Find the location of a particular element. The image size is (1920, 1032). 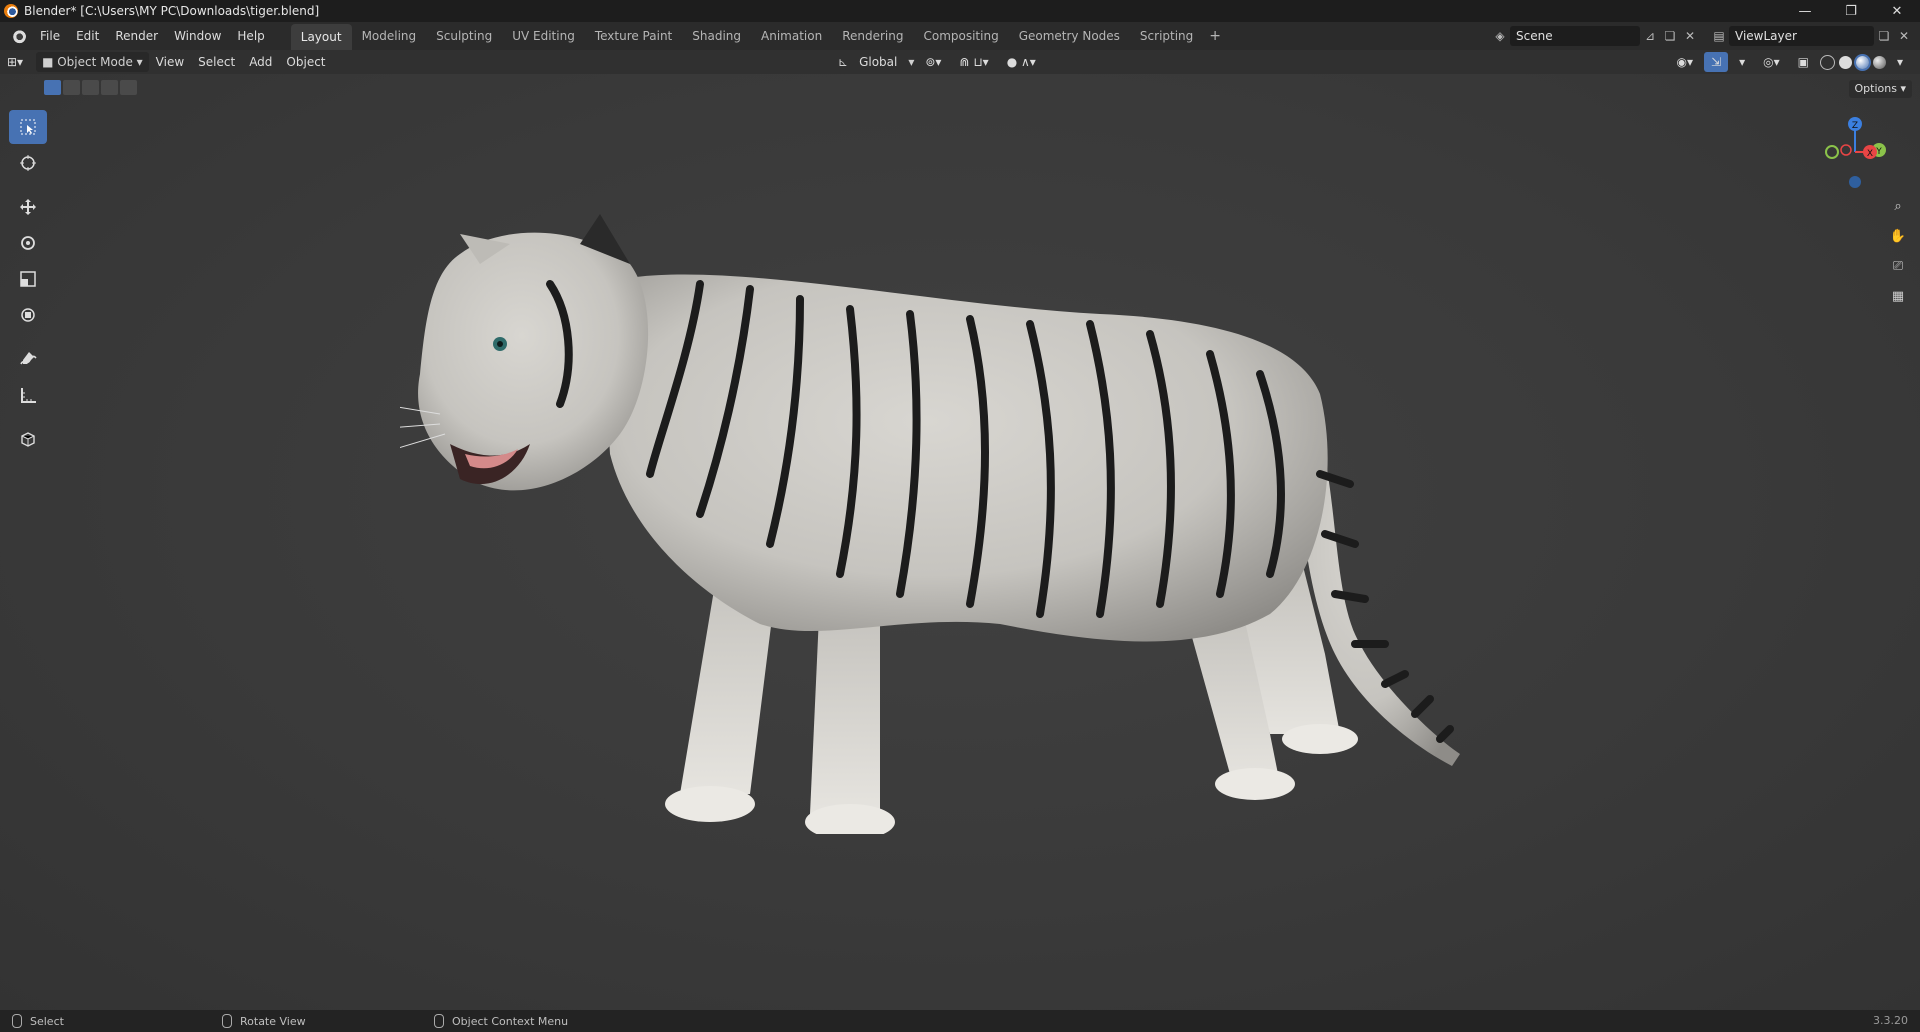

solid-shading-icon is located at coordinates (1845, 62).